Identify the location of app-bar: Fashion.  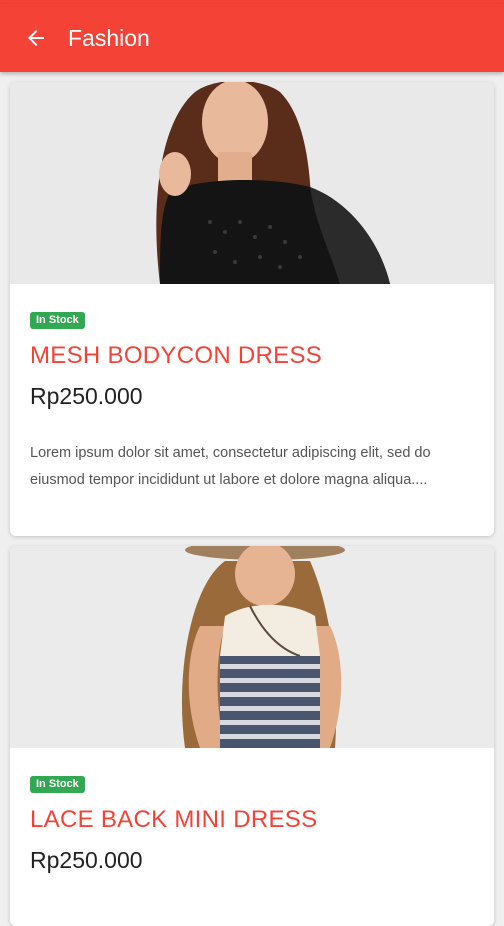
(252, 38).